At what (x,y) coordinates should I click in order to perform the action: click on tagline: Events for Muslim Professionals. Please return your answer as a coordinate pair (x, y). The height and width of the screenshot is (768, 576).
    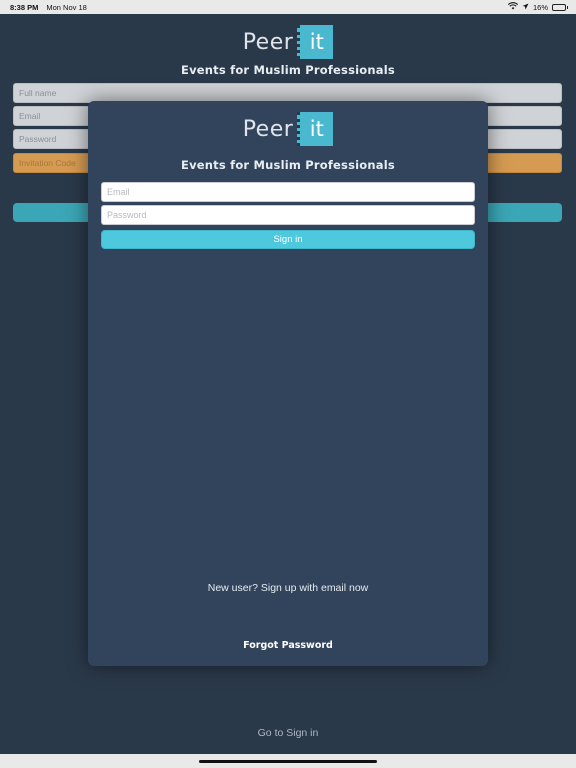
    Looking at the image, I should click on (288, 70).